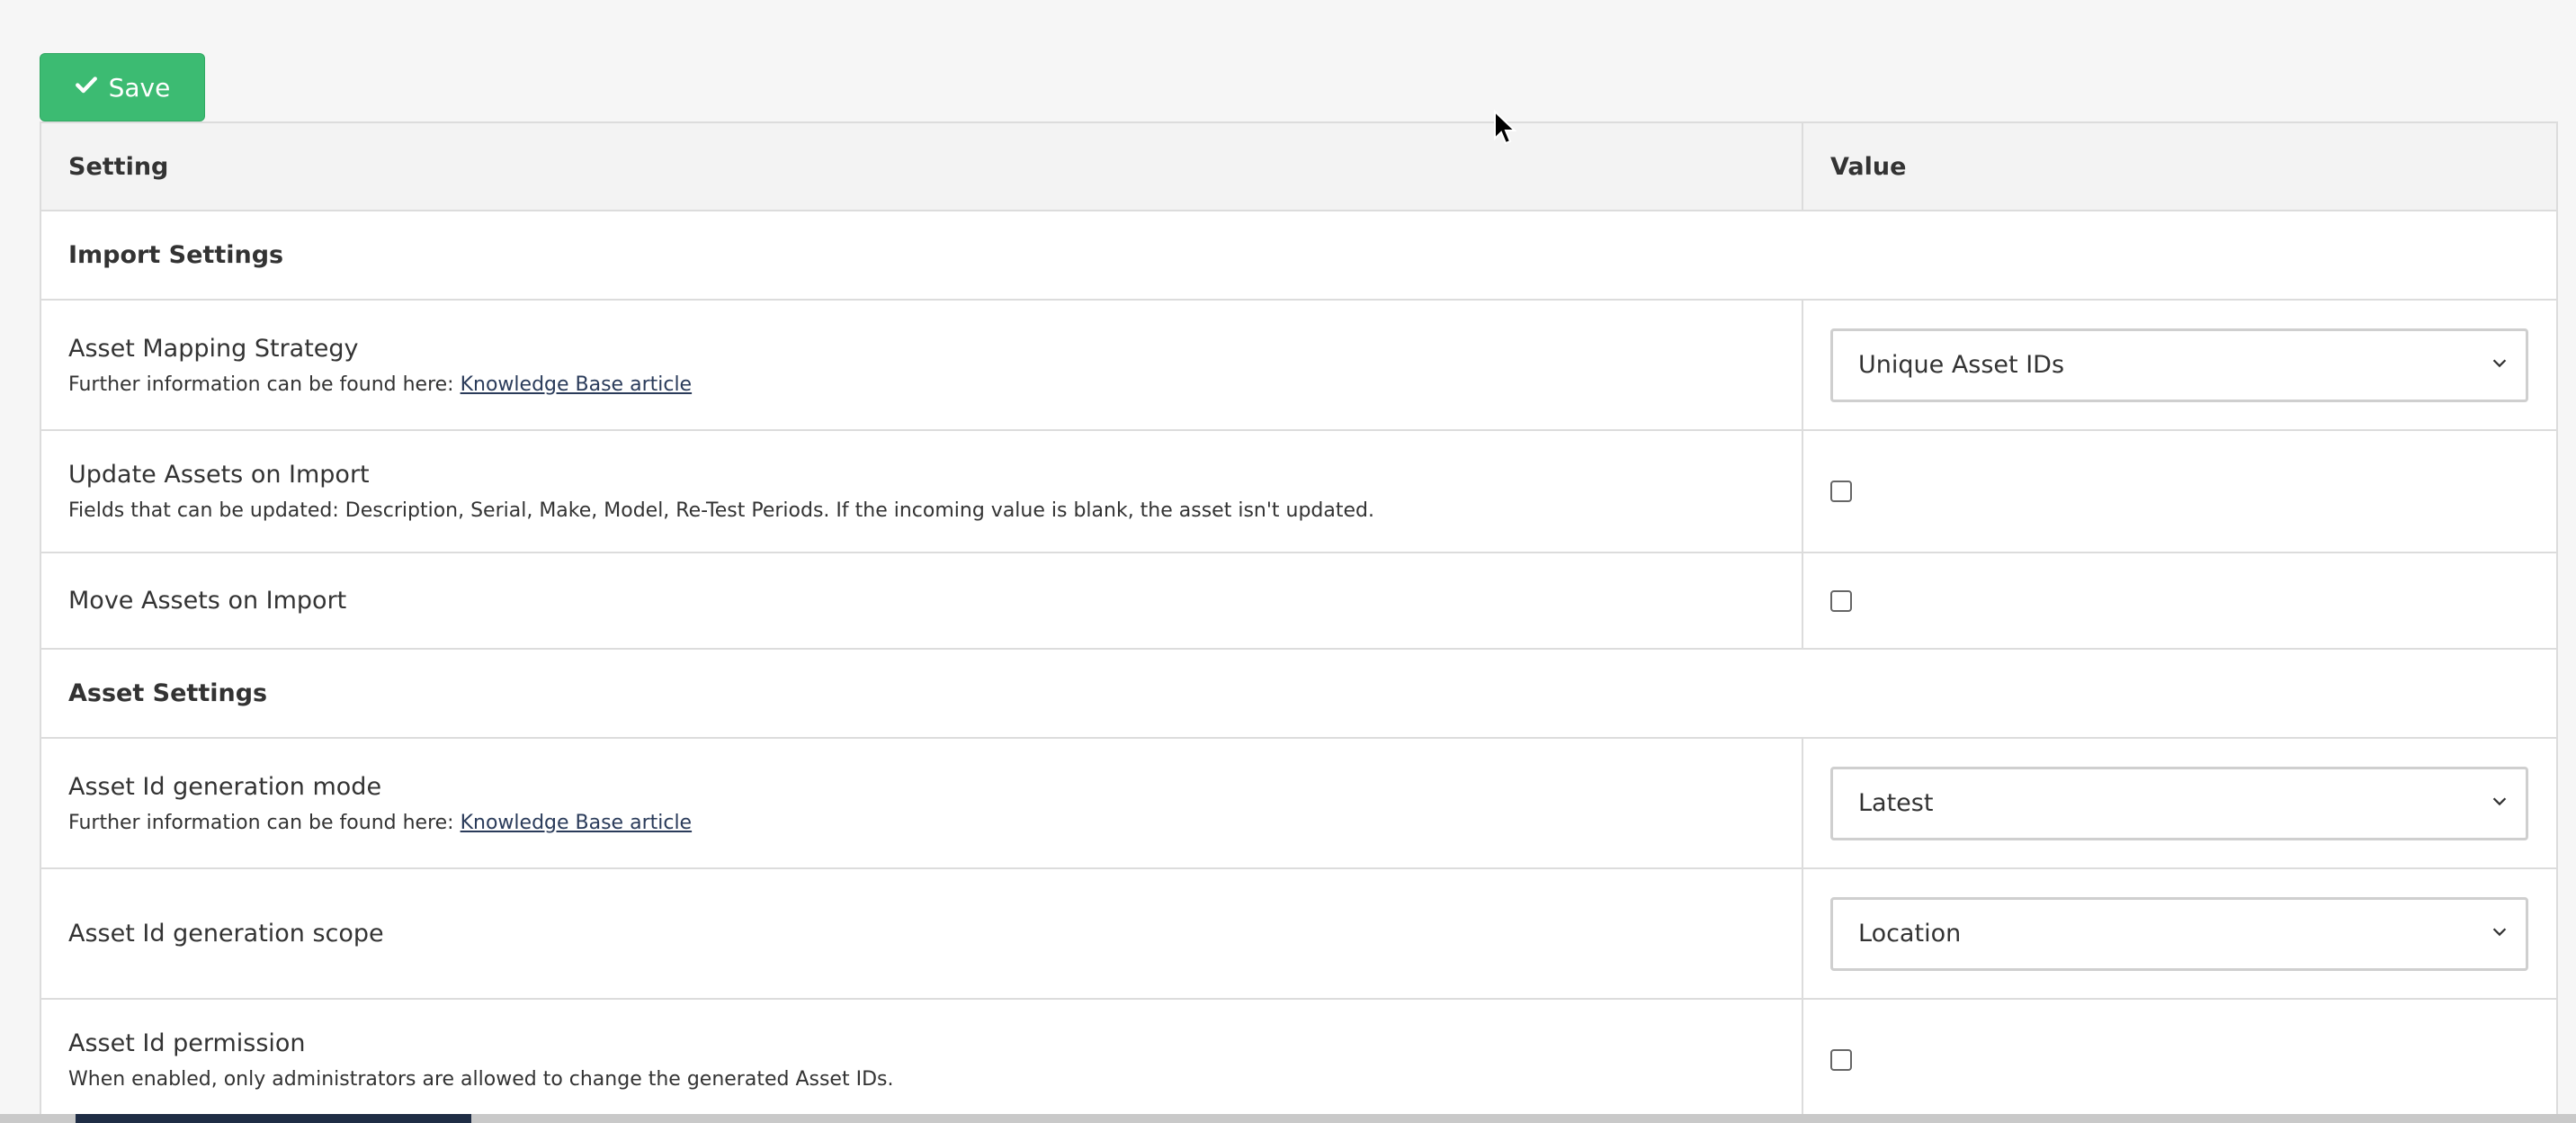  I want to click on header-setting: Setting, so click(922, 167).